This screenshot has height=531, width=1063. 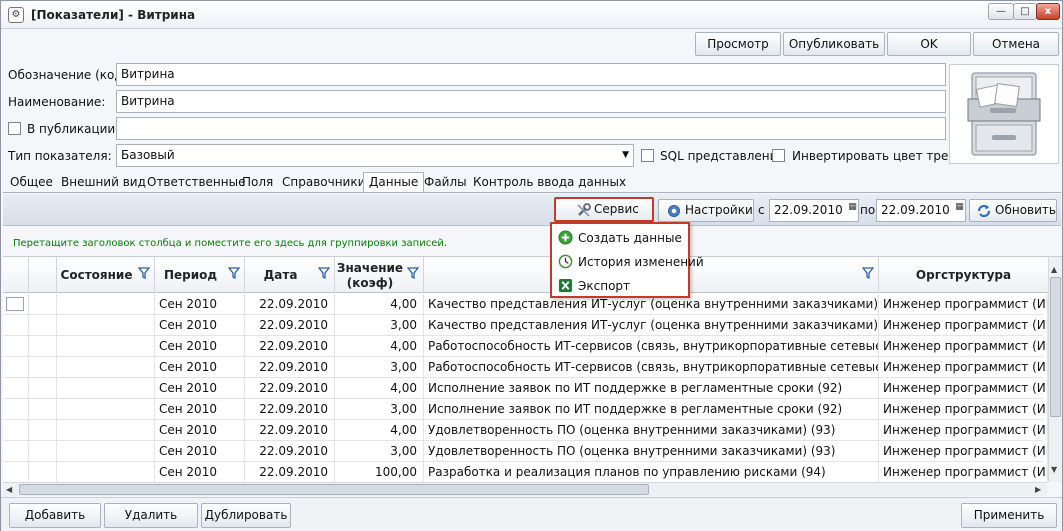 What do you see at coordinates (14, 128) in the screenshot?
I see `publication-checkbox` at bounding box center [14, 128].